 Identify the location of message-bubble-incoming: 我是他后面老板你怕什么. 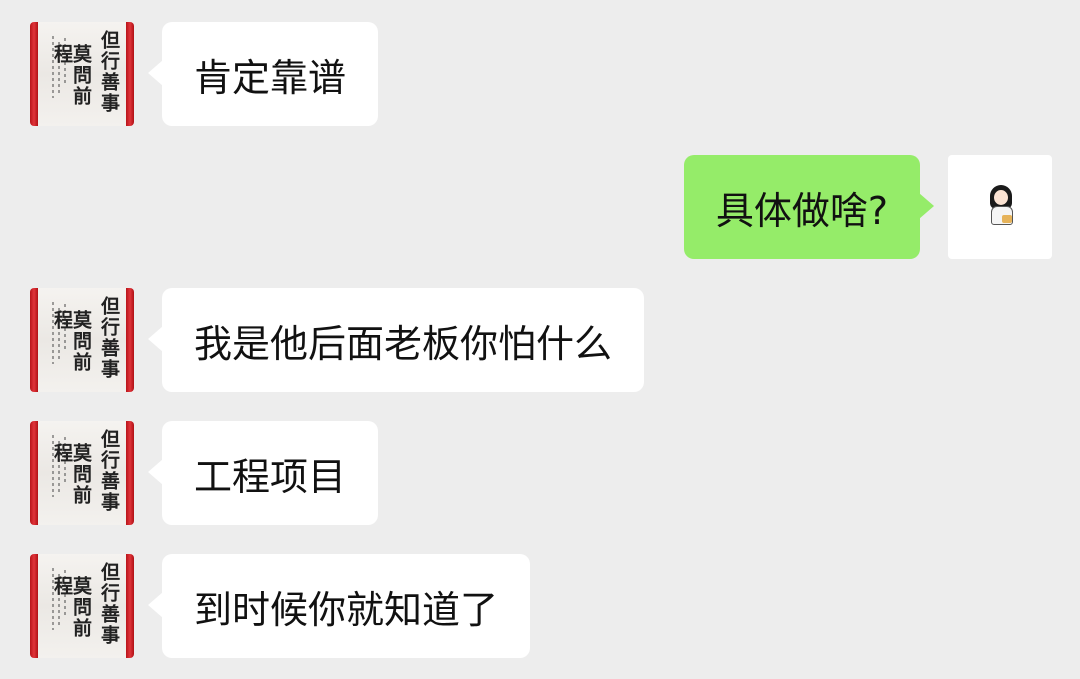
(396, 340).